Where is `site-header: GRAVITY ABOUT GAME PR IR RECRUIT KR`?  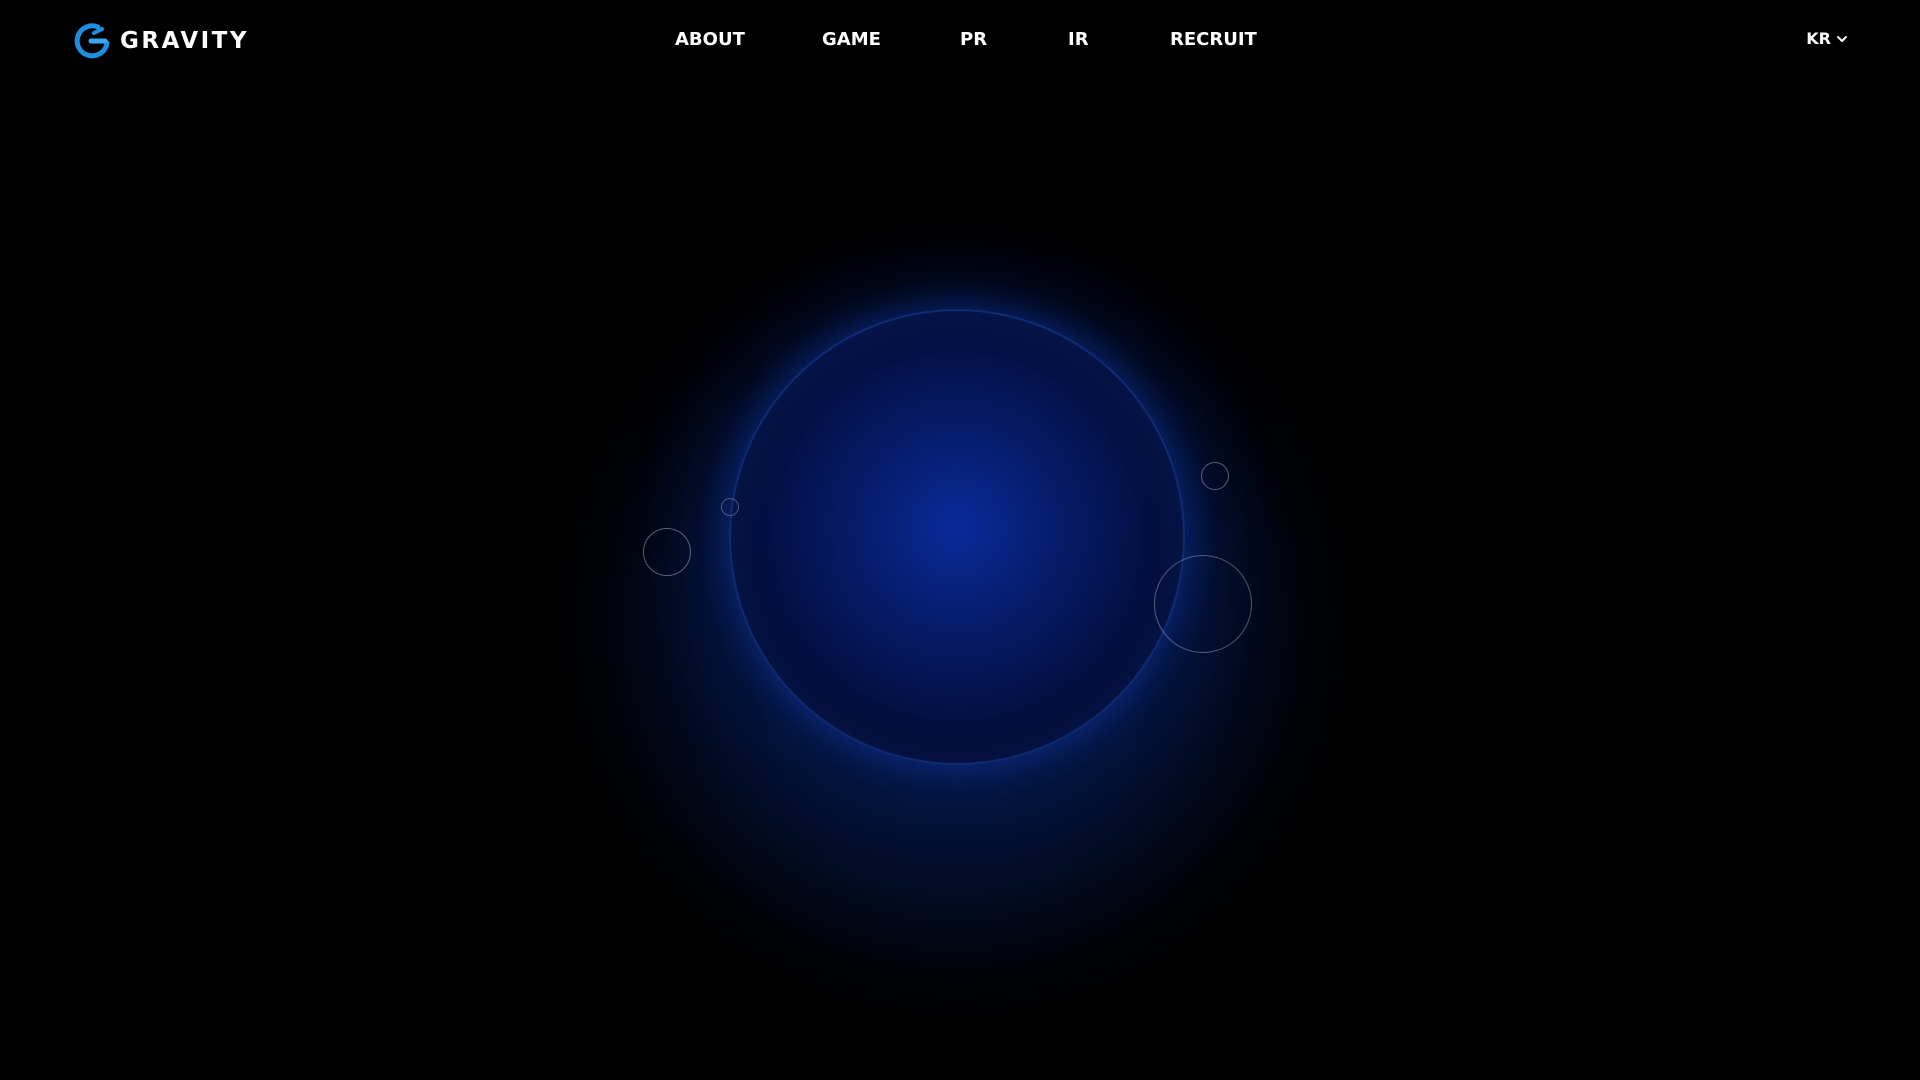
site-header: GRAVITY ABOUT GAME PR IR RECRUIT KR is located at coordinates (960, 40).